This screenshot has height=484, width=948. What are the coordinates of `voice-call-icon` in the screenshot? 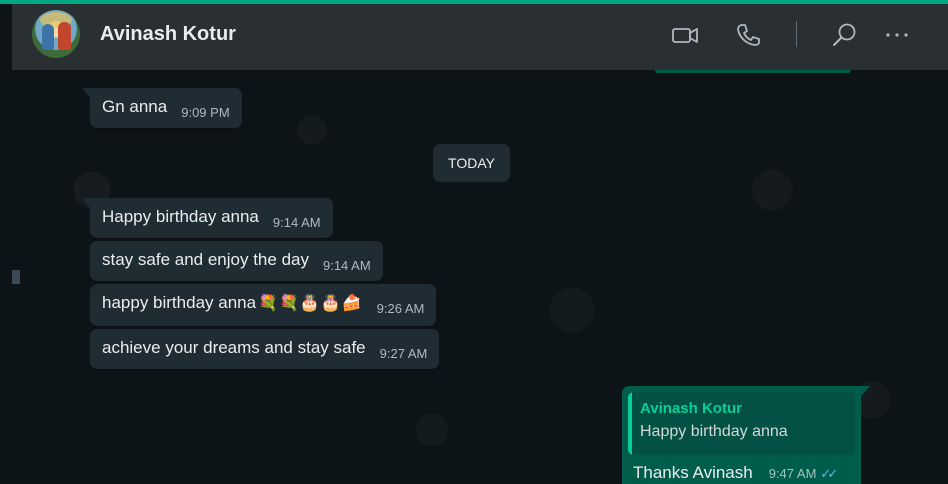 It's located at (748, 35).